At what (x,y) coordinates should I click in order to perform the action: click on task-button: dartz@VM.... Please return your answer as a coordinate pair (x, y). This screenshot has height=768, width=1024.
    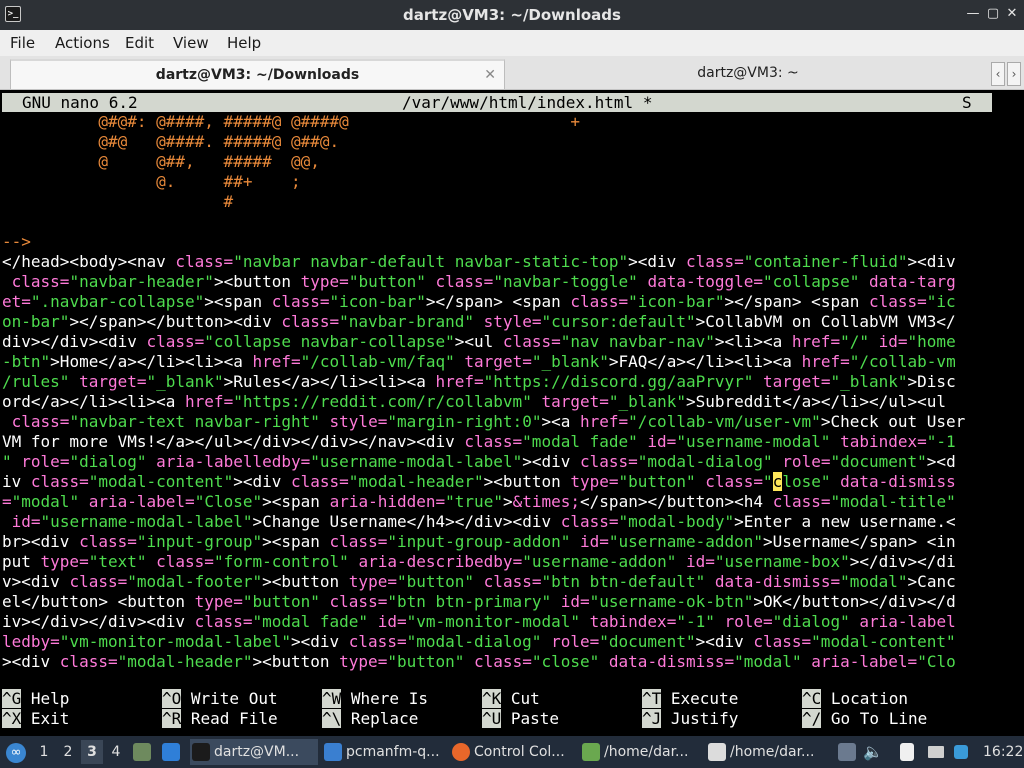
    Looking at the image, I should click on (254, 752).